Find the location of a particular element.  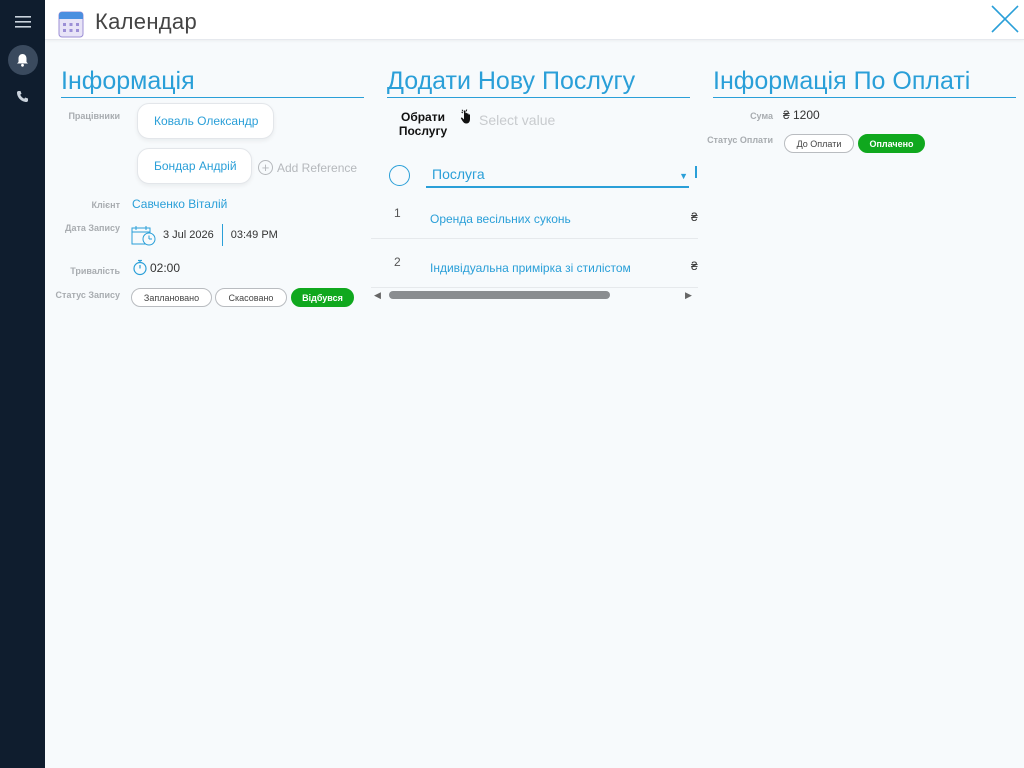

status-done-button: Відбувся is located at coordinates (322, 297).